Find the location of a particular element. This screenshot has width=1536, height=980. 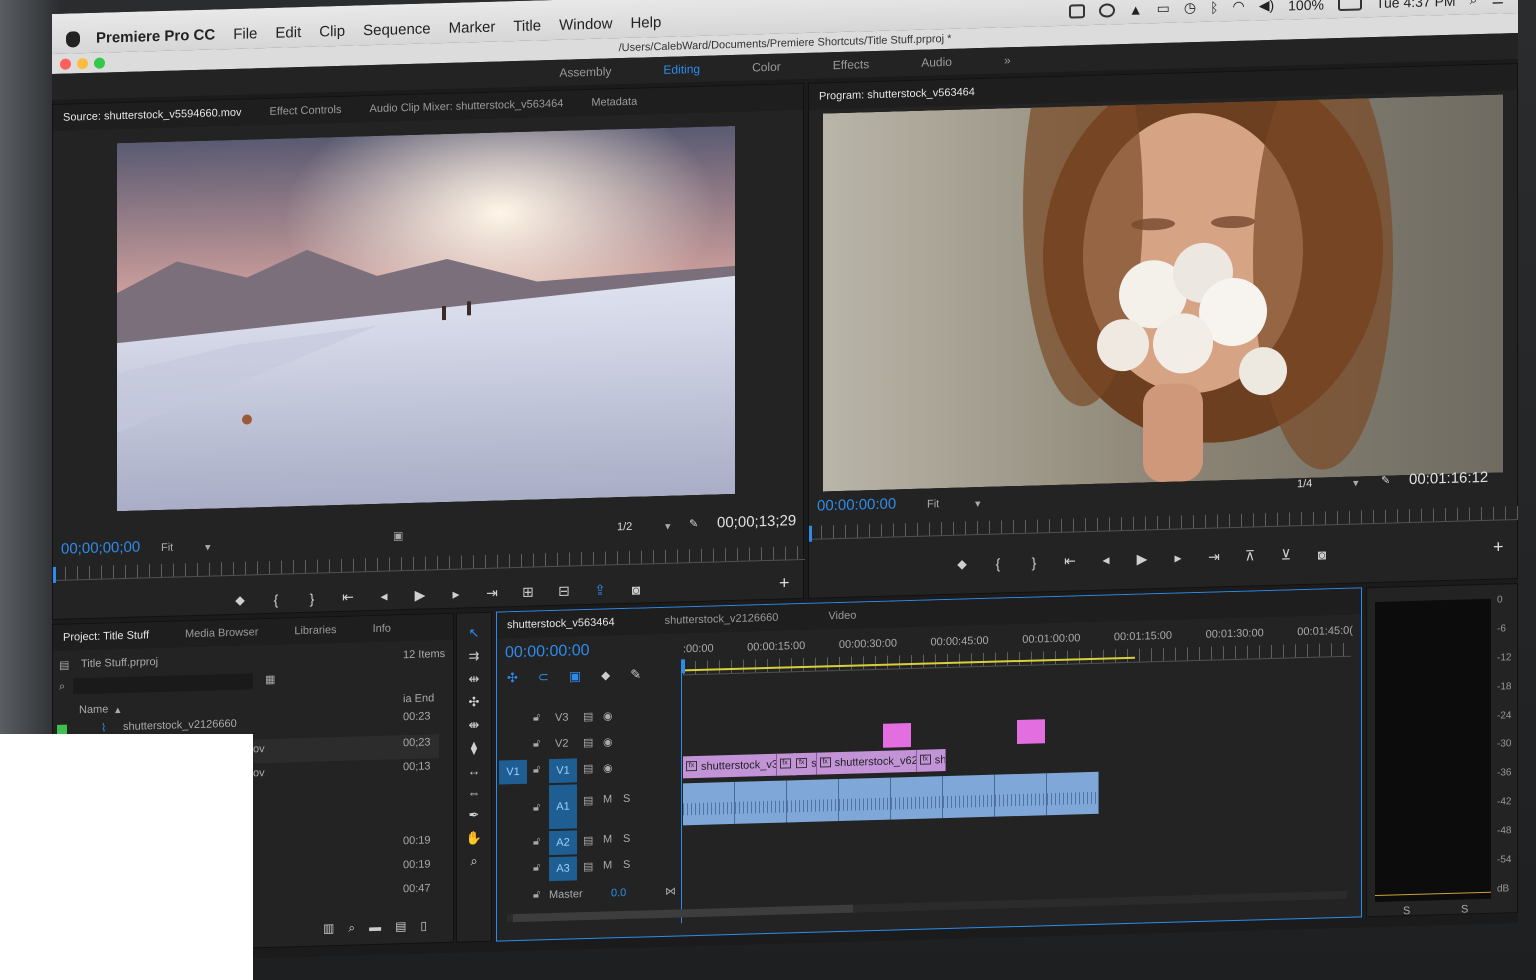

menu-marker: Marker is located at coordinates (472, 28).